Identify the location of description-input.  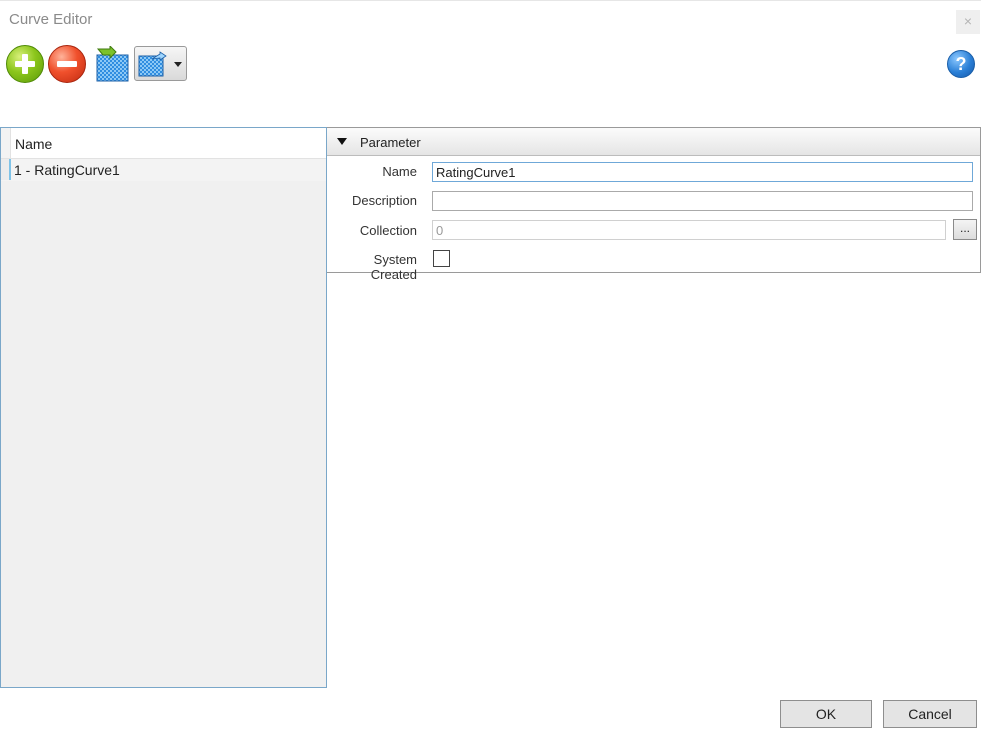
(702, 201).